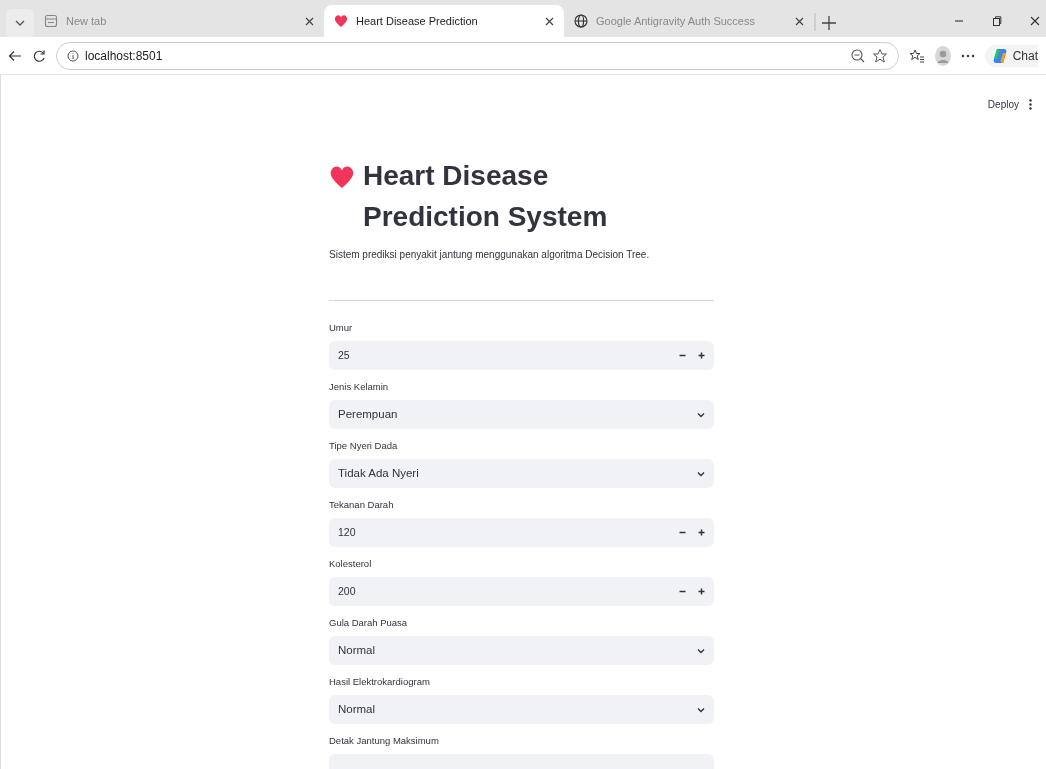 Image resolution: width=1046 pixels, height=769 pixels. I want to click on field-label: Gula Darah Puasa, so click(368, 623).